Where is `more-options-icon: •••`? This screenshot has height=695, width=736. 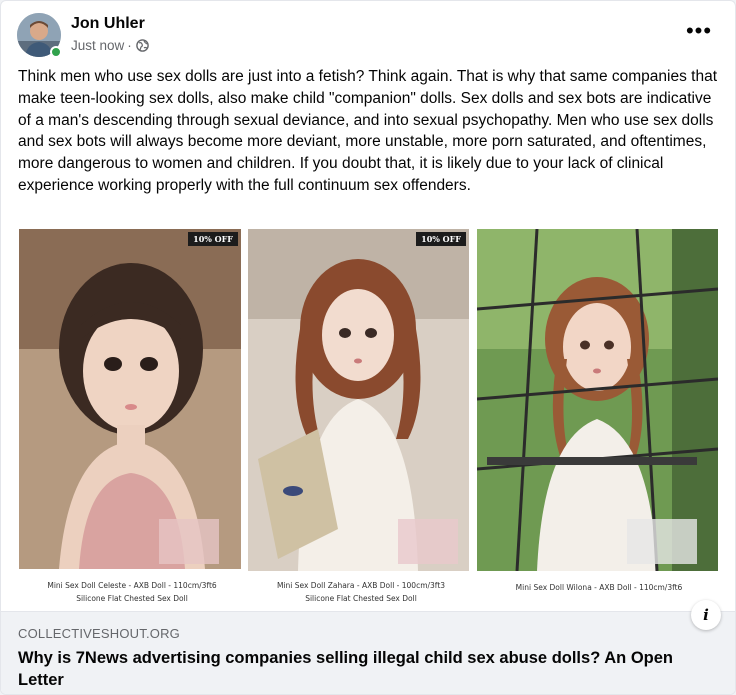
more-options-icon: ••• is located at coordinates (699, 31).